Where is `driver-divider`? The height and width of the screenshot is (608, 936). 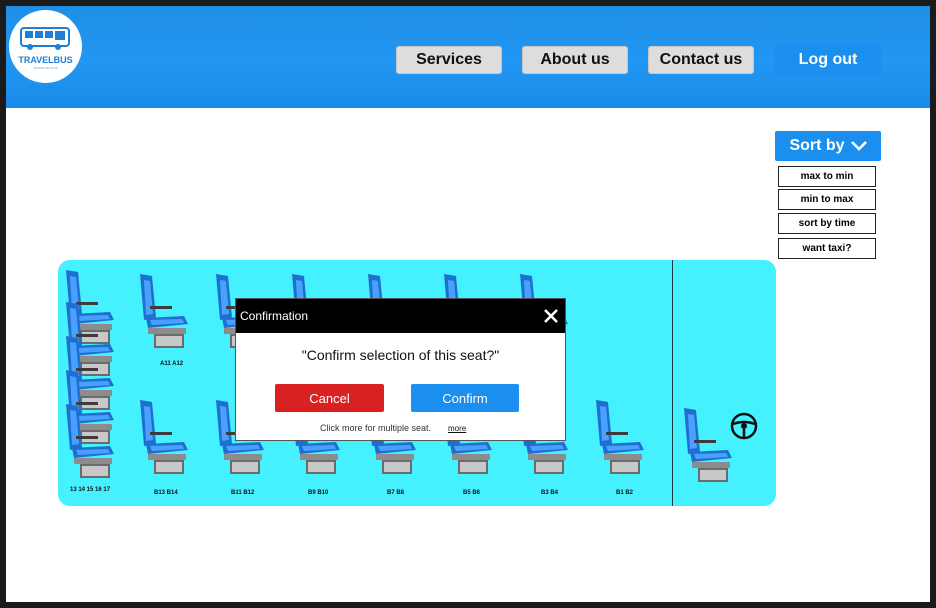
driver-divider is located at coordinates (672, 383).